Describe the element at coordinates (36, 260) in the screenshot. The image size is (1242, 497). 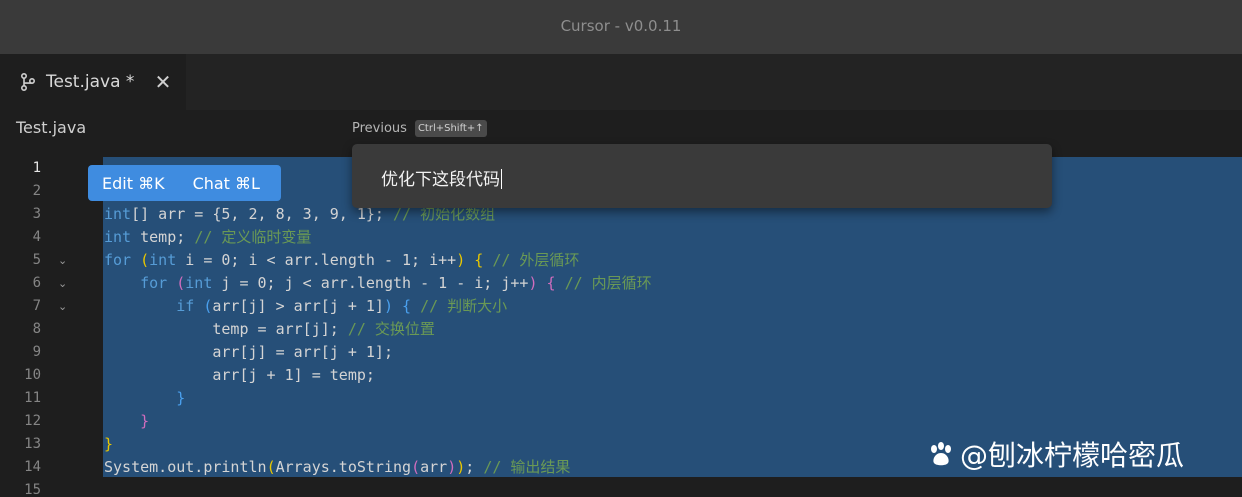
I see `line-number: 5` at that location.